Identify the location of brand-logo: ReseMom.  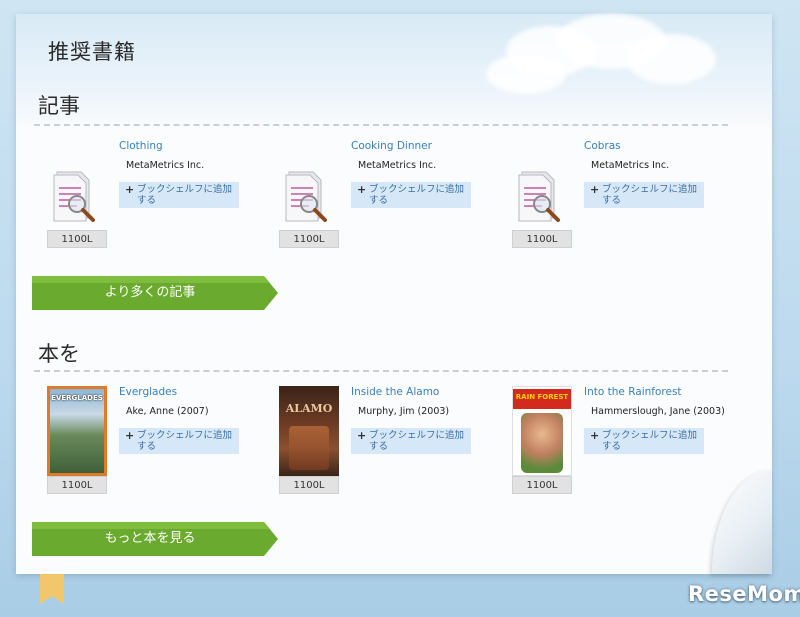
(744, 594).